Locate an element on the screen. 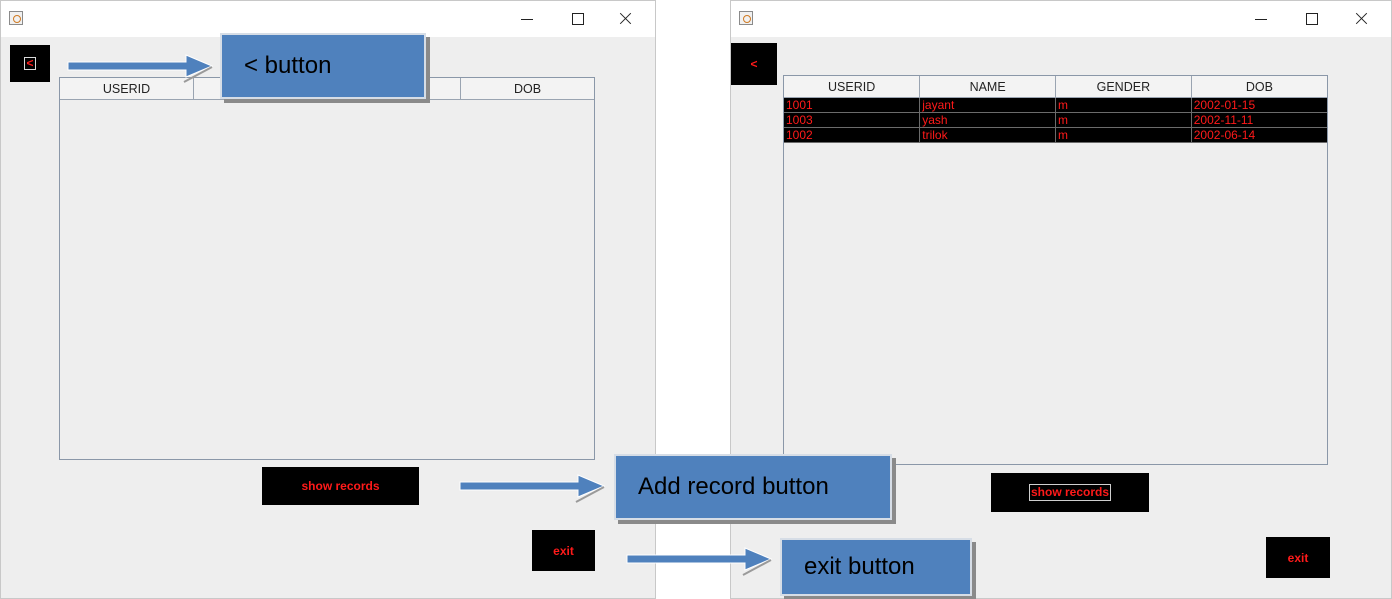 This screenshot has height=599, width=1392. column-header-userid: USERID is located at coordinates (852, 87).